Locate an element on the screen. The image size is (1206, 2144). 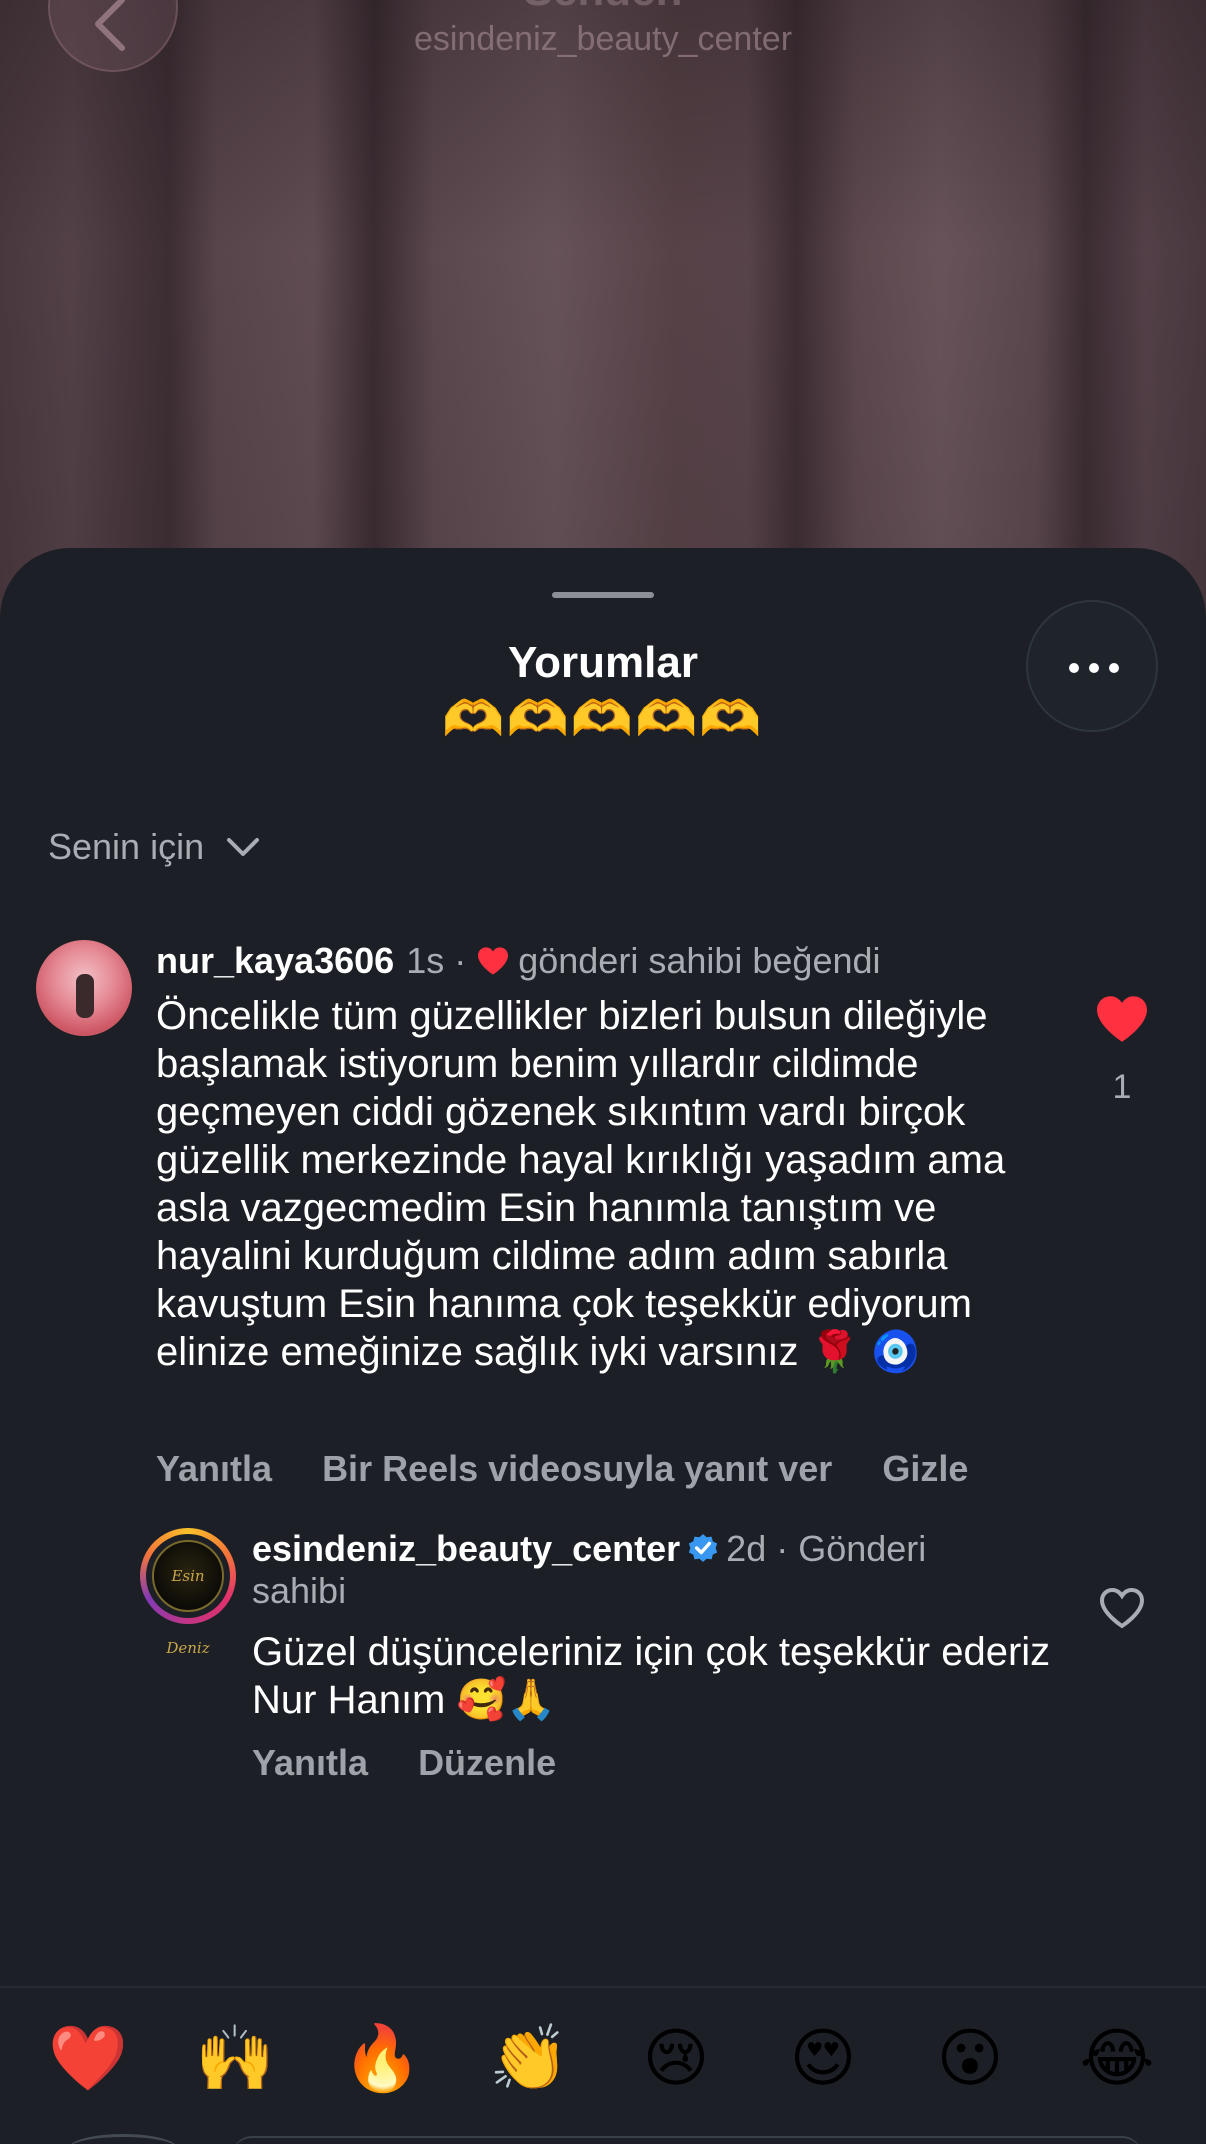
reply-username: esindeniz_beauty_center is located at coordinates (466, 1548).